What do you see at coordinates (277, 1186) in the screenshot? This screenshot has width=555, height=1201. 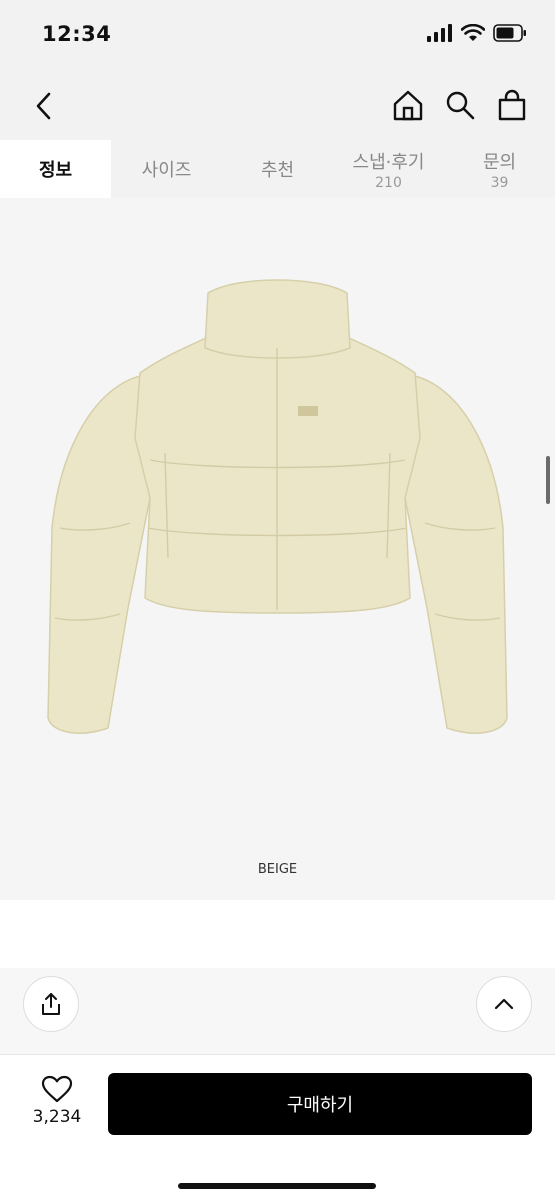 I see `home-indicator` at bounding box center [277, 1186].